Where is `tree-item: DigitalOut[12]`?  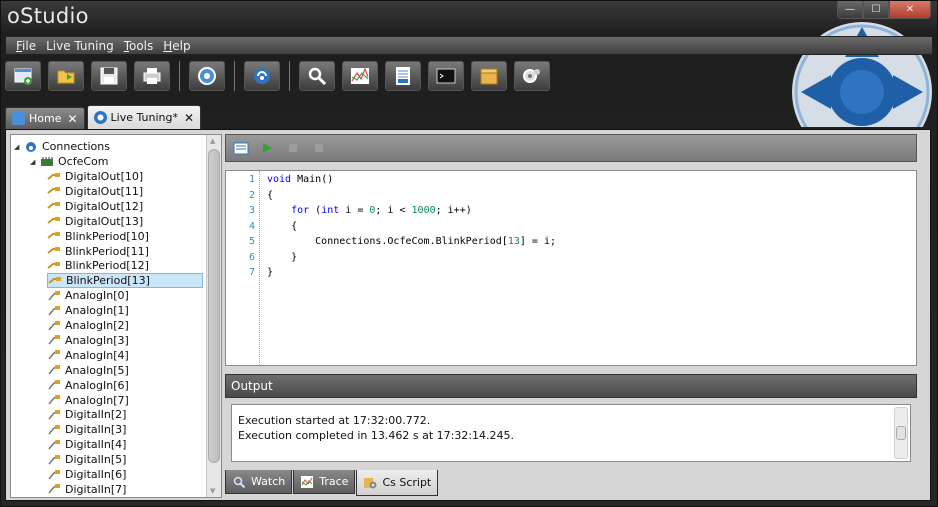
tree-item: DigitalOut[12] is located at coordinates (95, 206).